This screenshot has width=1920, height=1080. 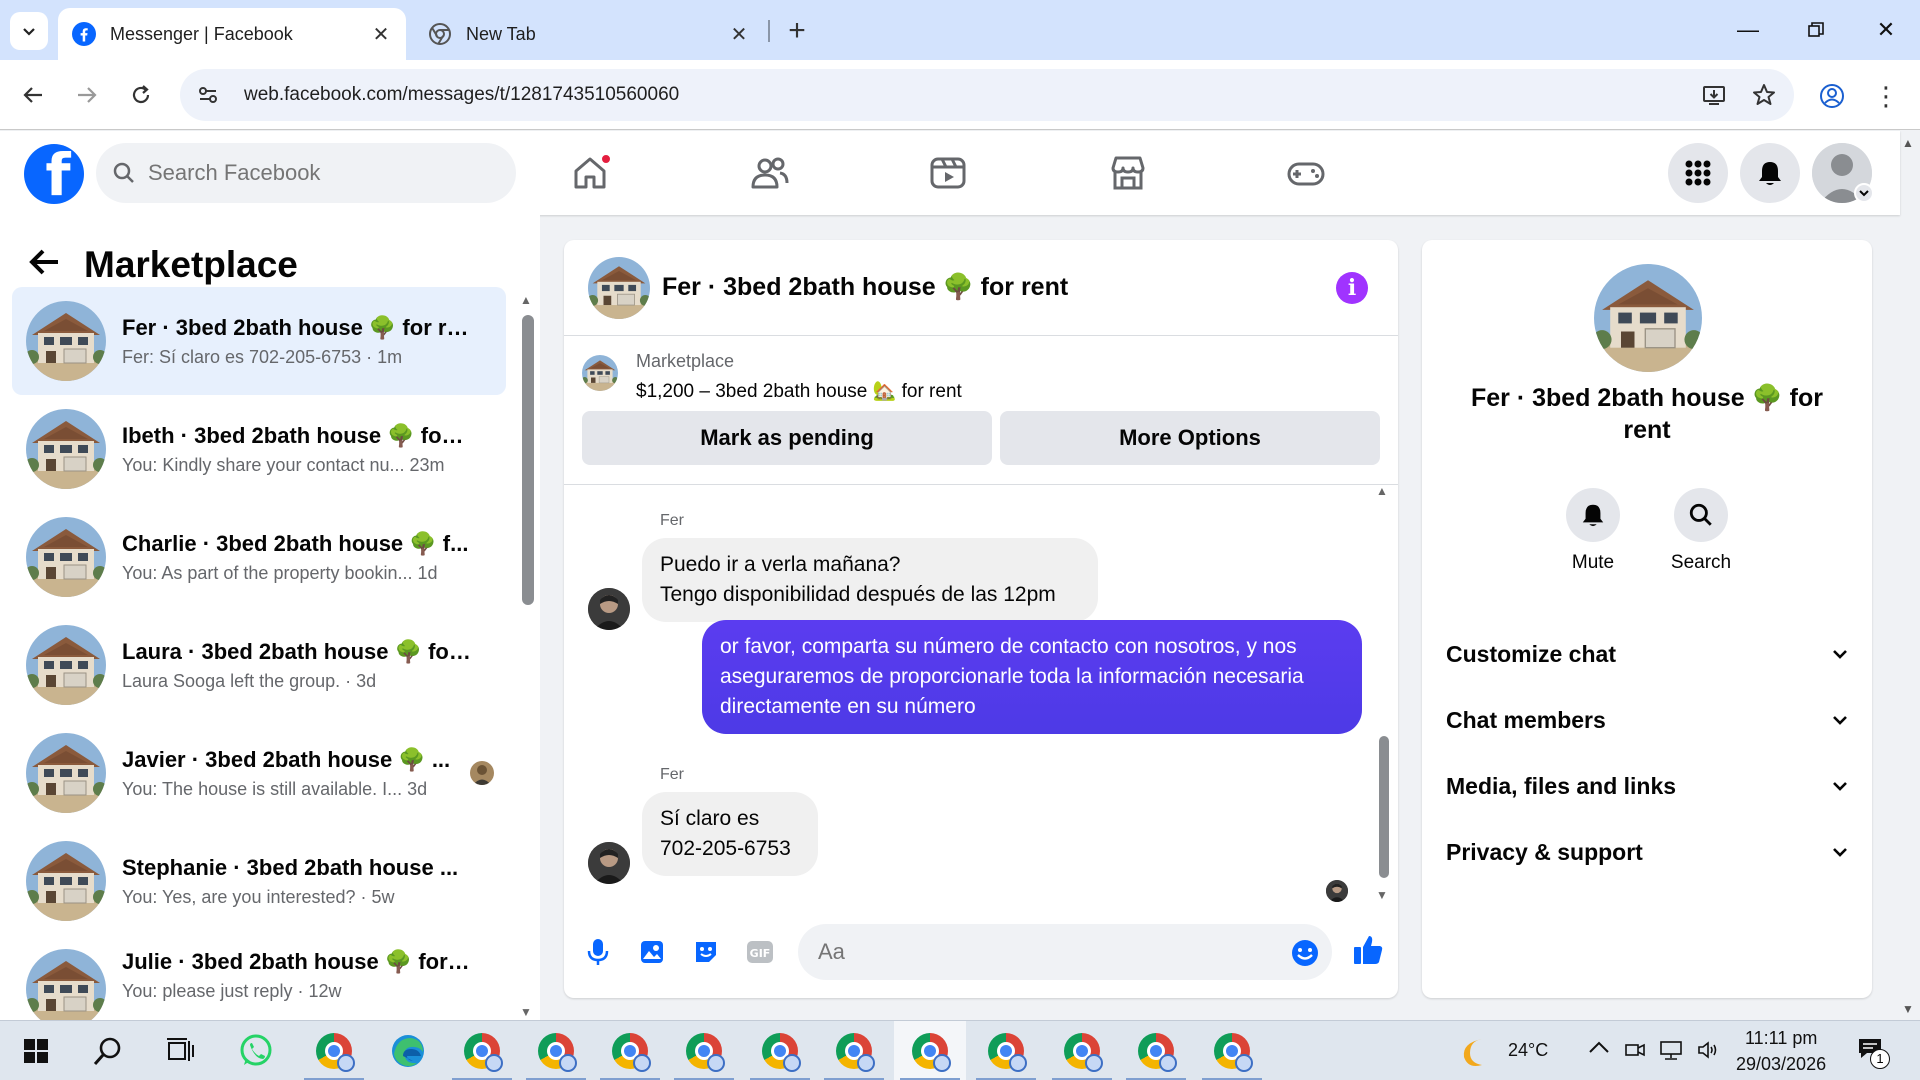 What do you see at coordinates (797, 31) in the screenshot?
I see `new-tab-button: +` at bounding box center [797, 31].